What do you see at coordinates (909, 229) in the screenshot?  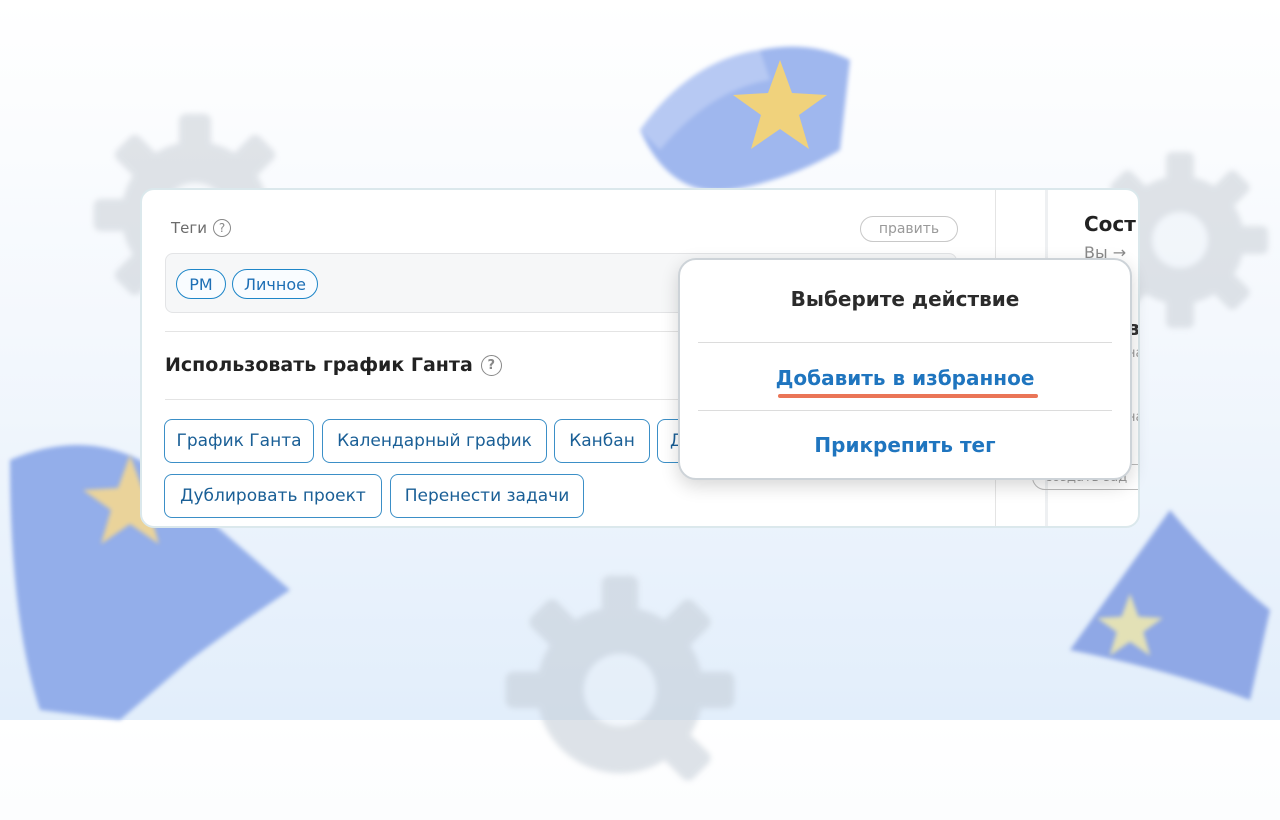 I see `edit-tags-button: править` at bounding box center [909, 229].